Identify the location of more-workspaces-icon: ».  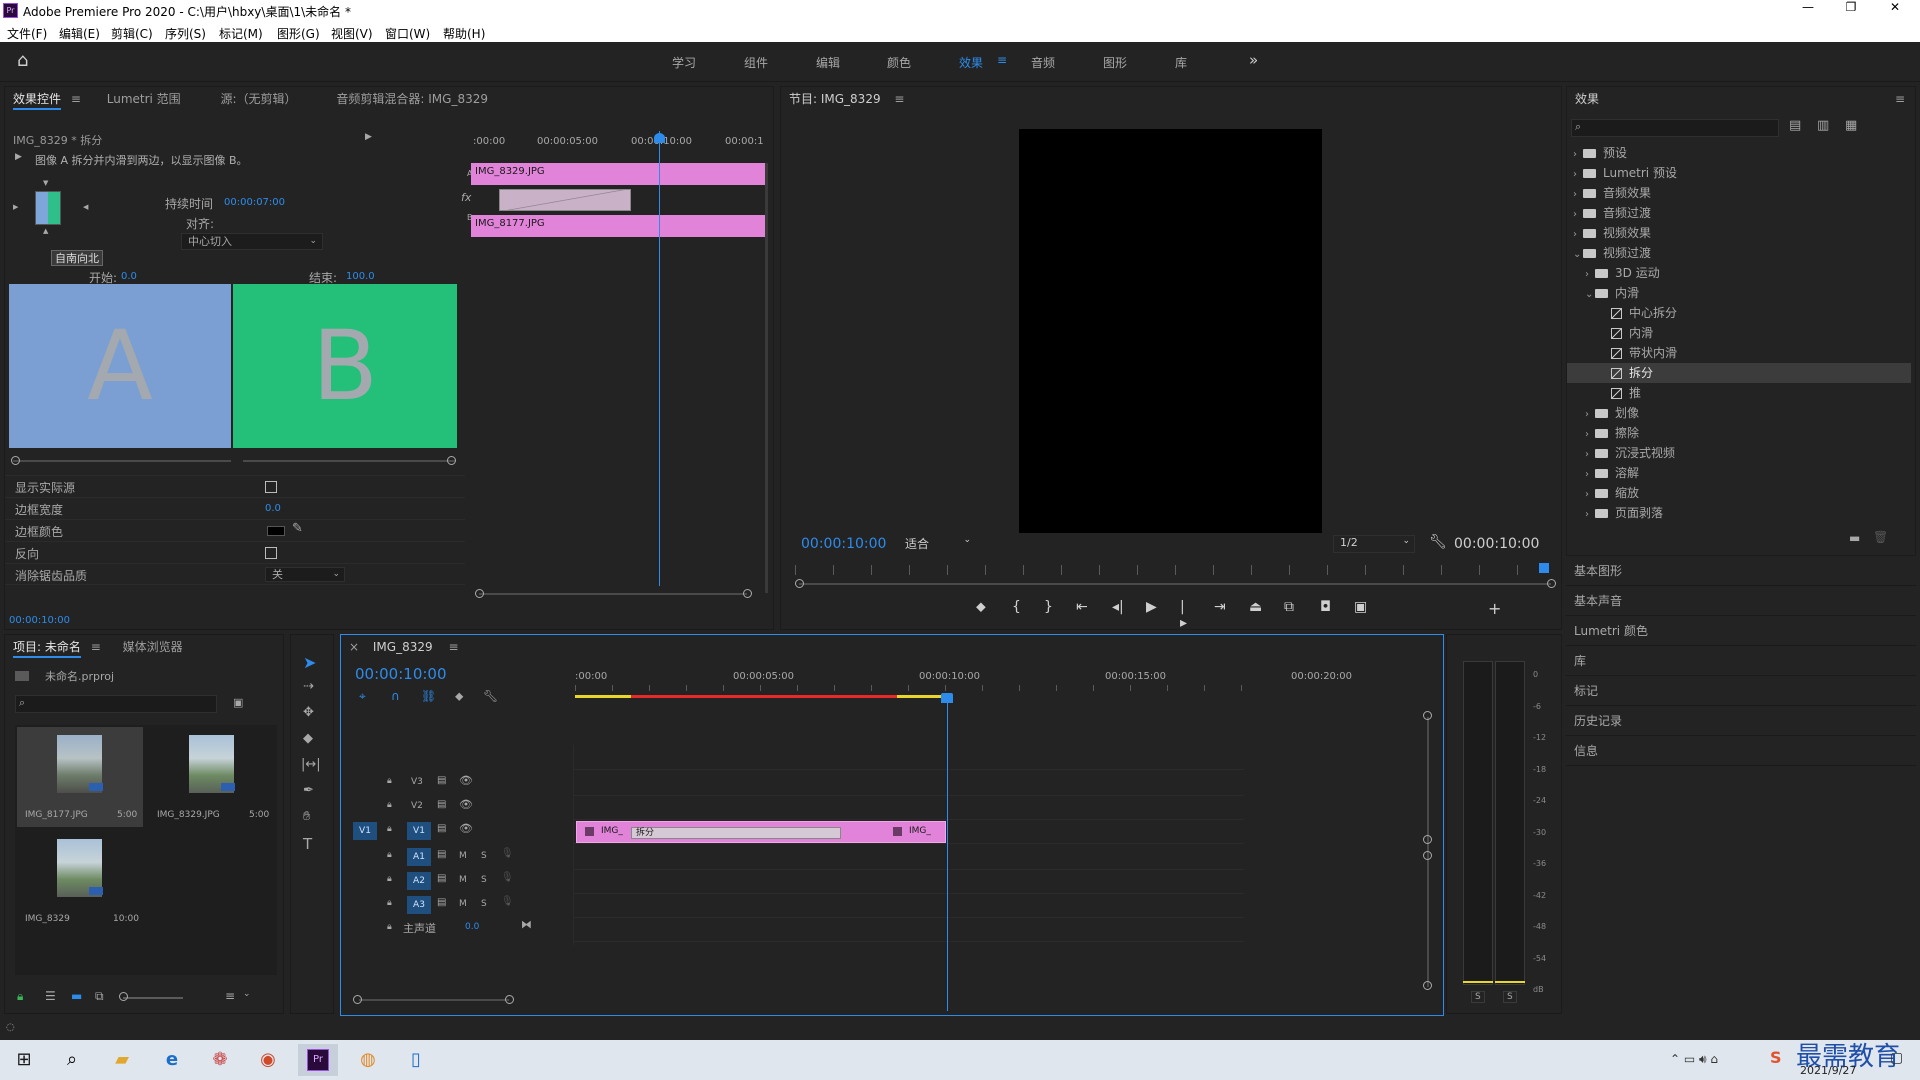
(1253, 60).